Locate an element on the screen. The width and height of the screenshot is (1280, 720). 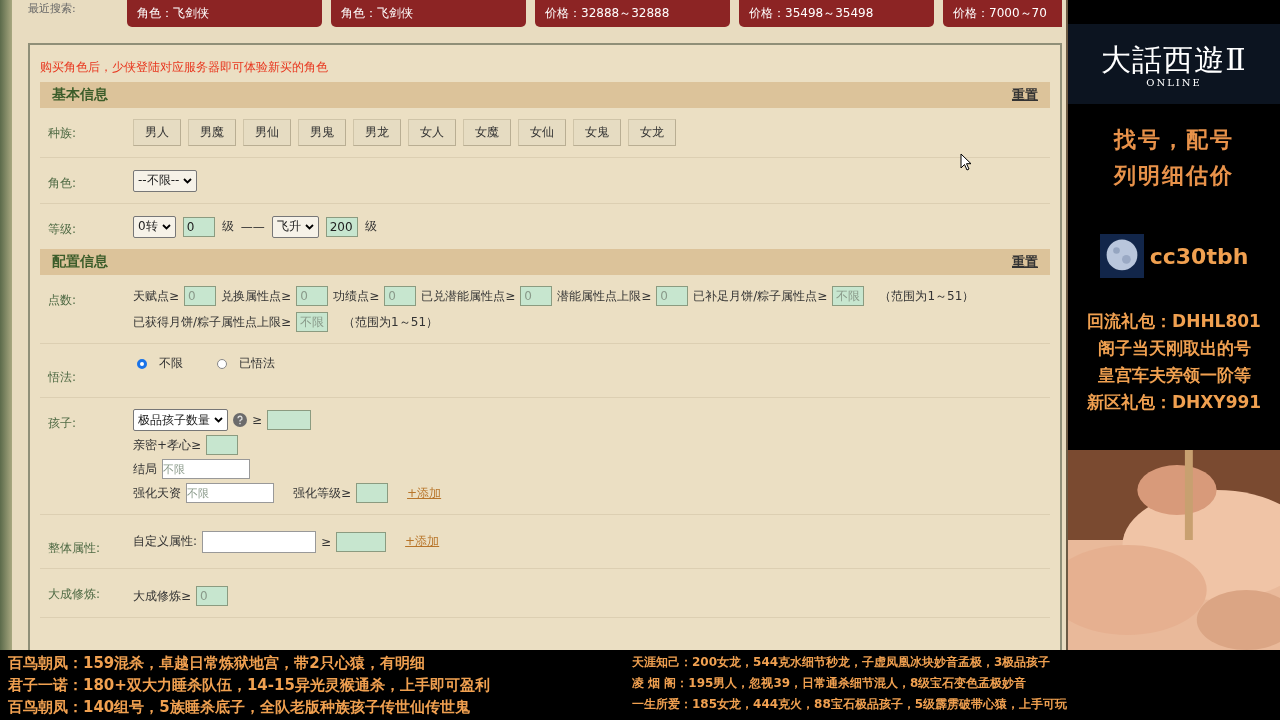
field-label: 角色: is located at coordinates (62, 183).